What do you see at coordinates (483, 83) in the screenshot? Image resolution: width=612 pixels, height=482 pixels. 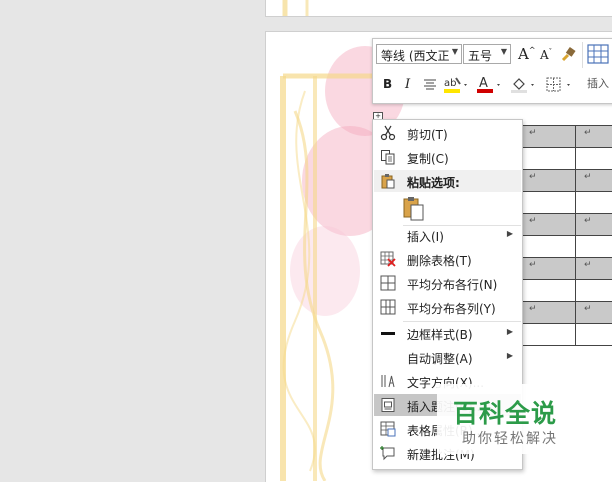 I see `svg-text: A` at bounding box center [483, 83].